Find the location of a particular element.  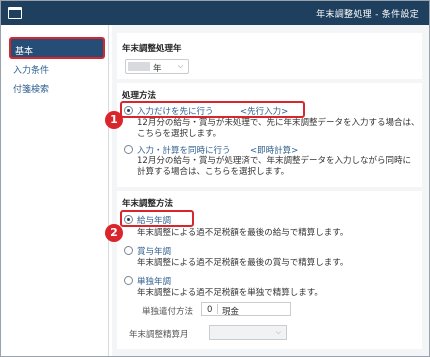

processing-year-value: 年 is located at coordinates (157, 69).